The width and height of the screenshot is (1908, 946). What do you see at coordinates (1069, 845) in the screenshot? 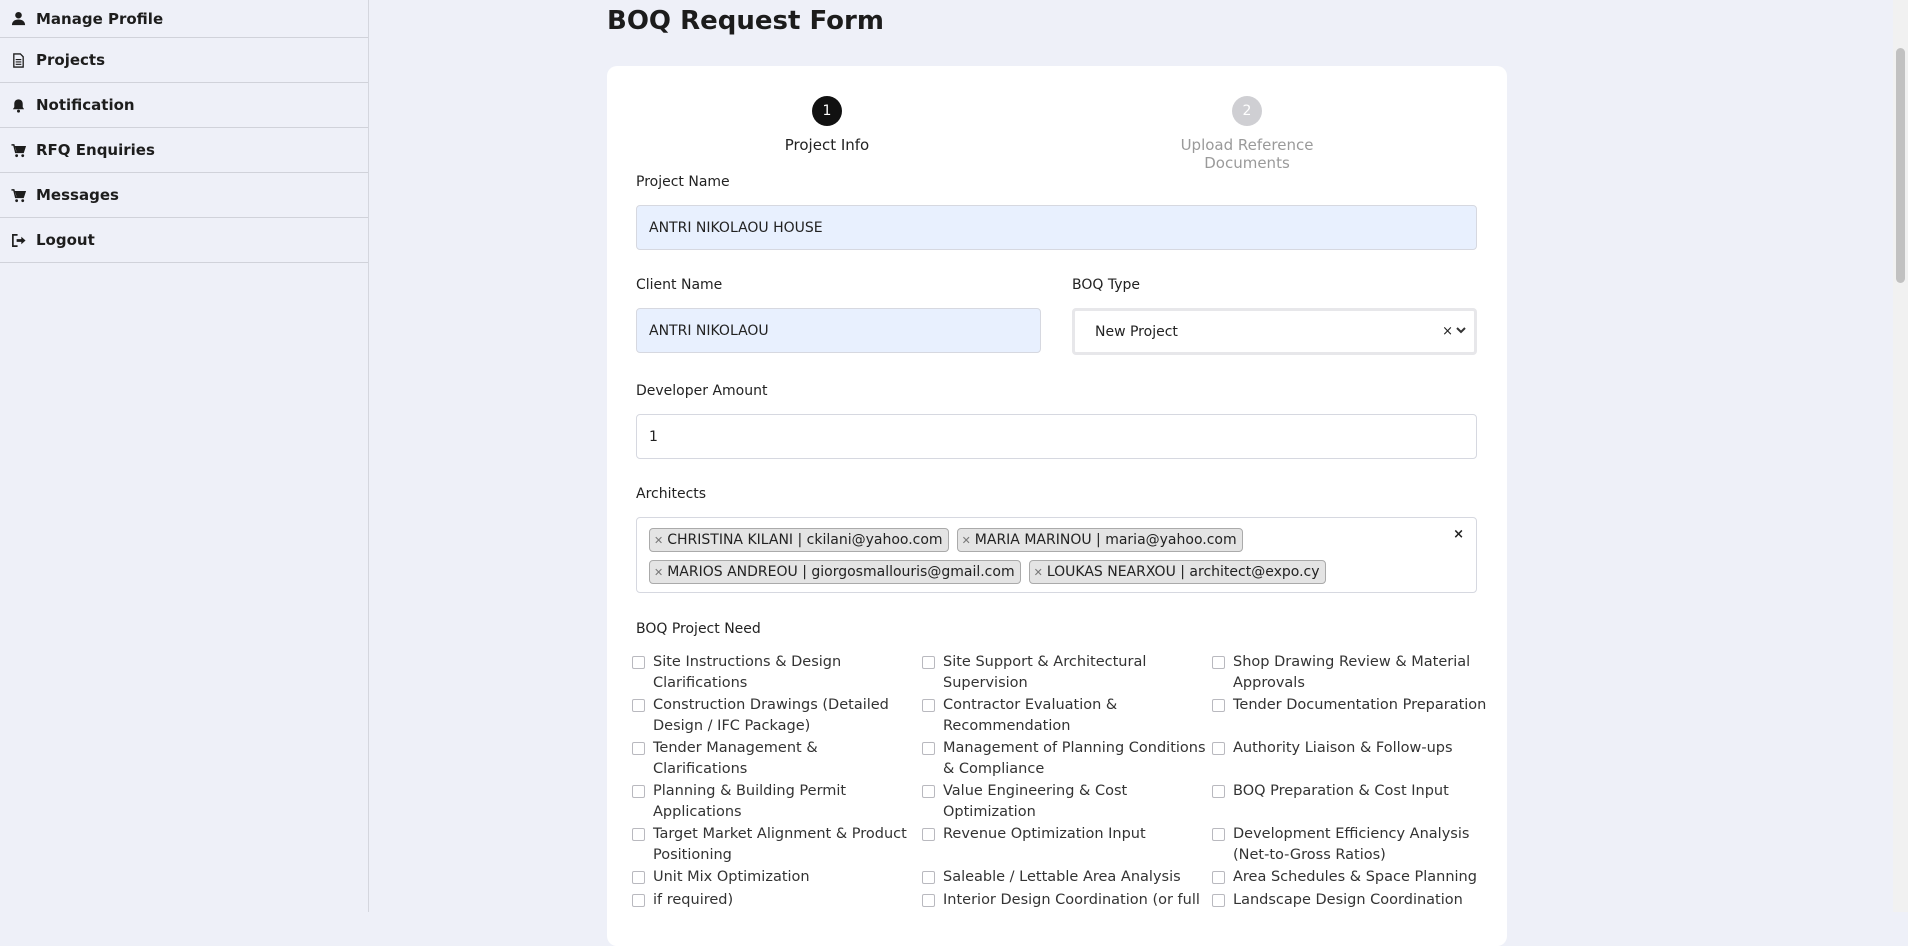
I see `checkbox-option: Revenue Optimization Input` at bounding box center [1069, 845].